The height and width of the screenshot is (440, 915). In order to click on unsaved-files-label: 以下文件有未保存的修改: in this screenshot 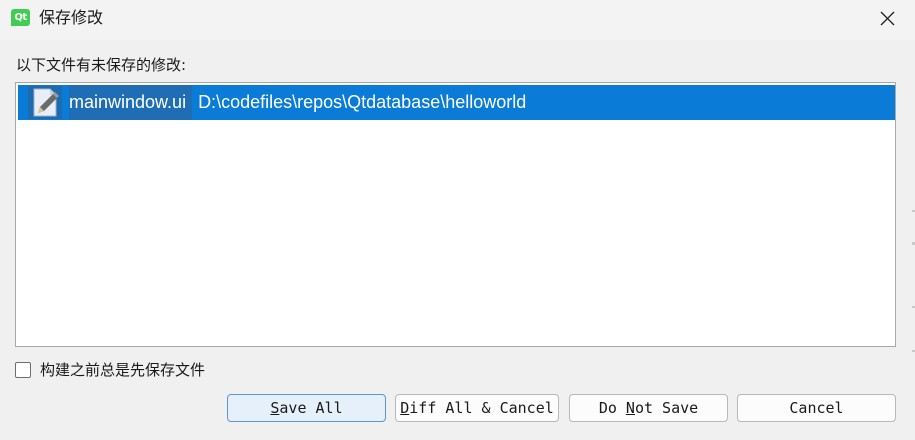, I will do `click(101, 65)`.